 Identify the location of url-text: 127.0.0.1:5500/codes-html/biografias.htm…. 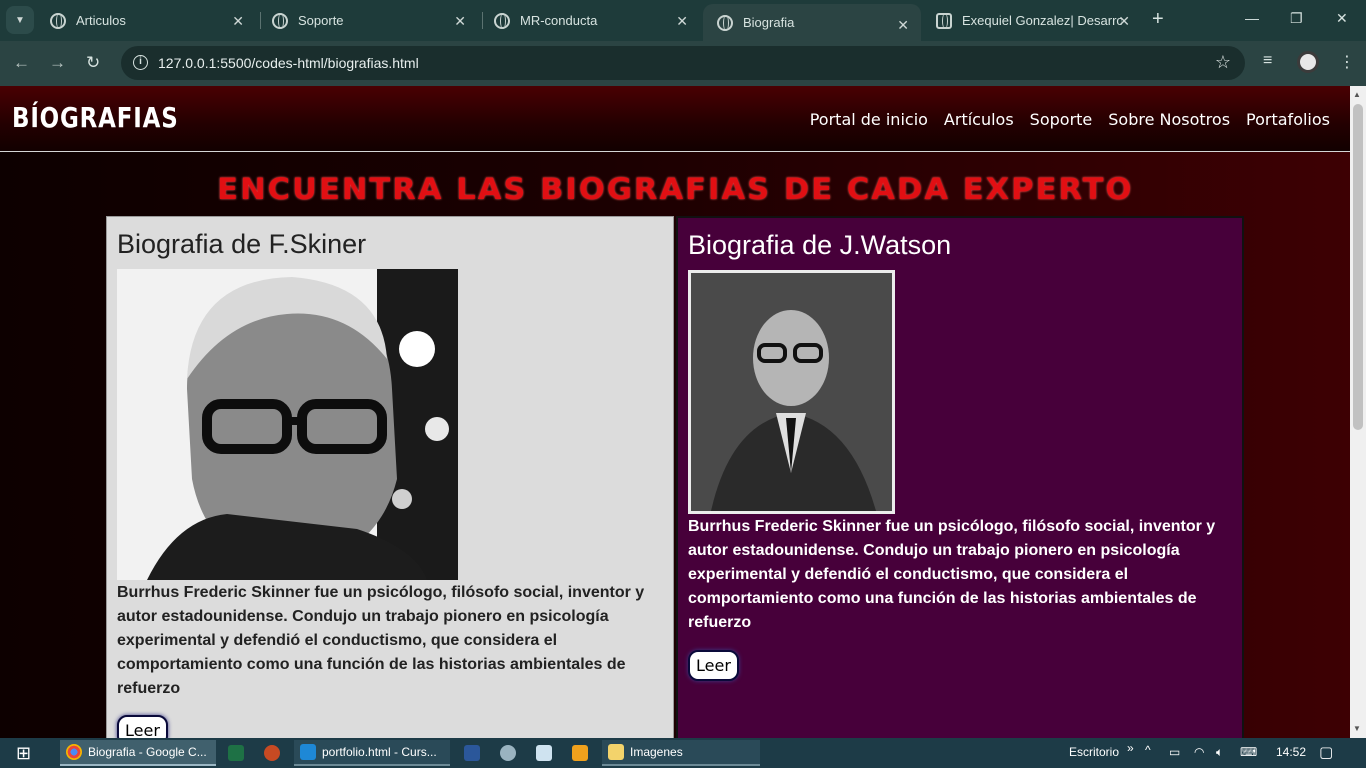
(288, 63).